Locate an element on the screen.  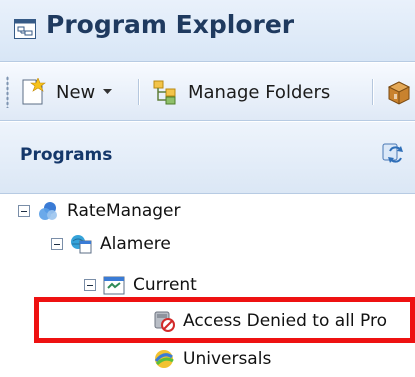
tree-node-alamere: Alamere is located at coordinates (111, 244).